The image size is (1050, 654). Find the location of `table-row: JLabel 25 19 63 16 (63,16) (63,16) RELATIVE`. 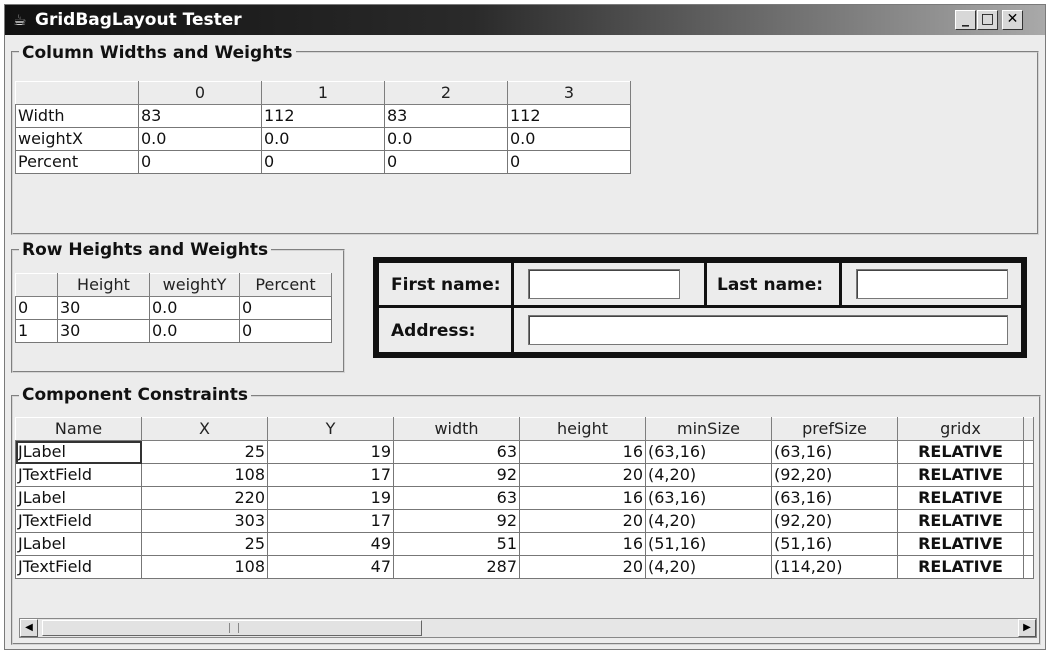

table-row: JLabel 25 19 63 16 (63,16) (63,16) RELATIVE is located at coordinates (524, 452).